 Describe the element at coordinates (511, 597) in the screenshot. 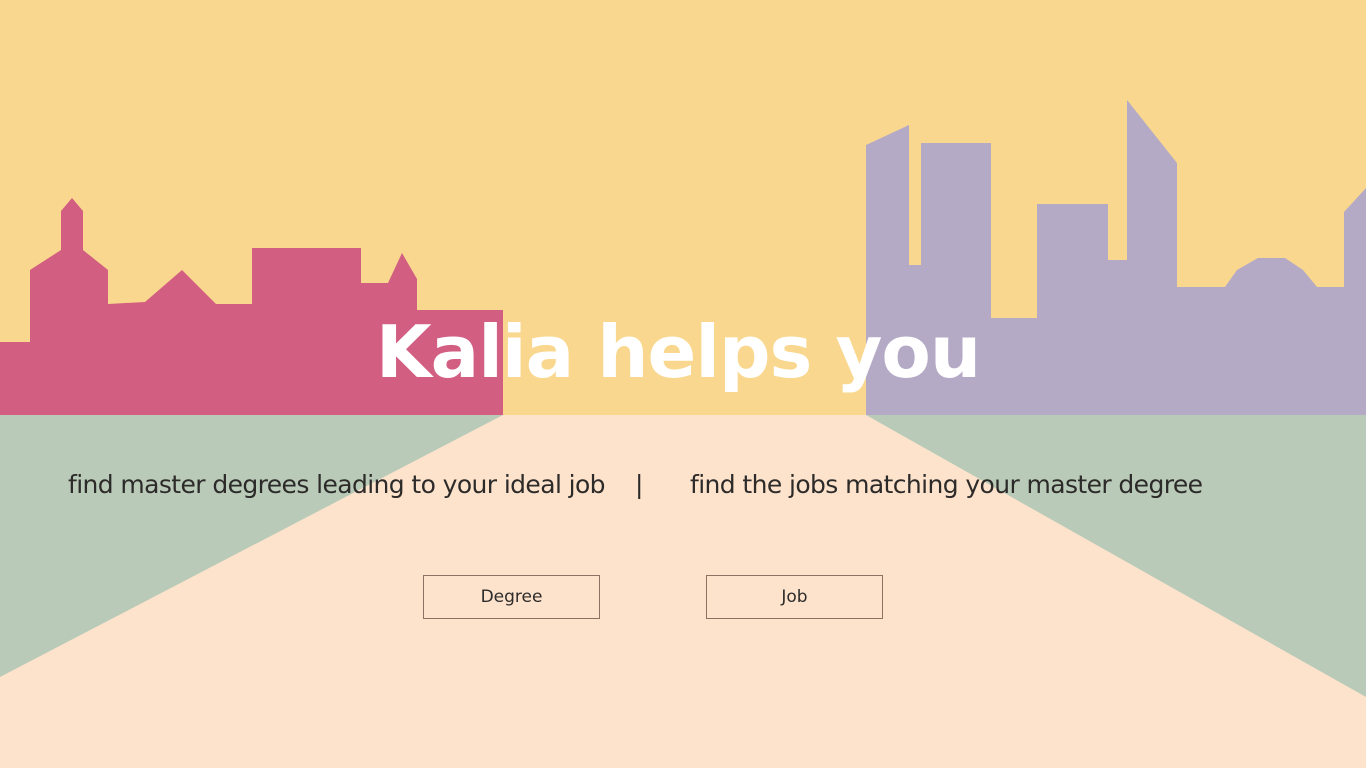

I see `degree-button: Degree` at that location.